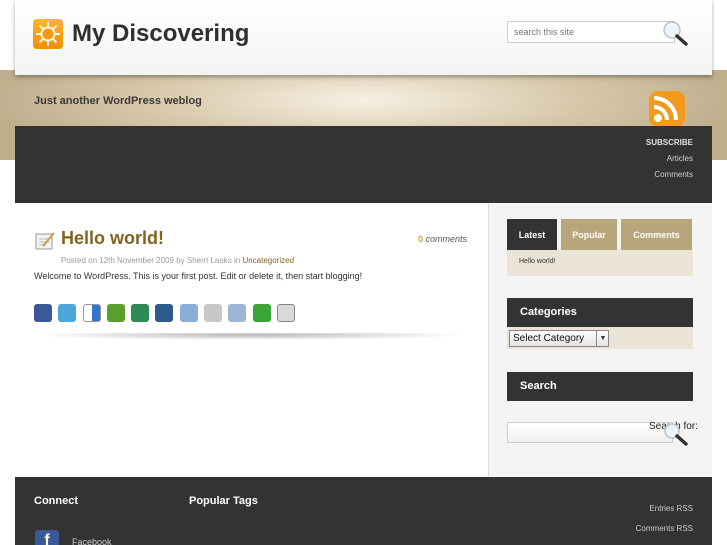  Describe the element at coordinates (669, 142) in the screenshot. I see `subscribe-heading: SUBSCRIBE` at that location.